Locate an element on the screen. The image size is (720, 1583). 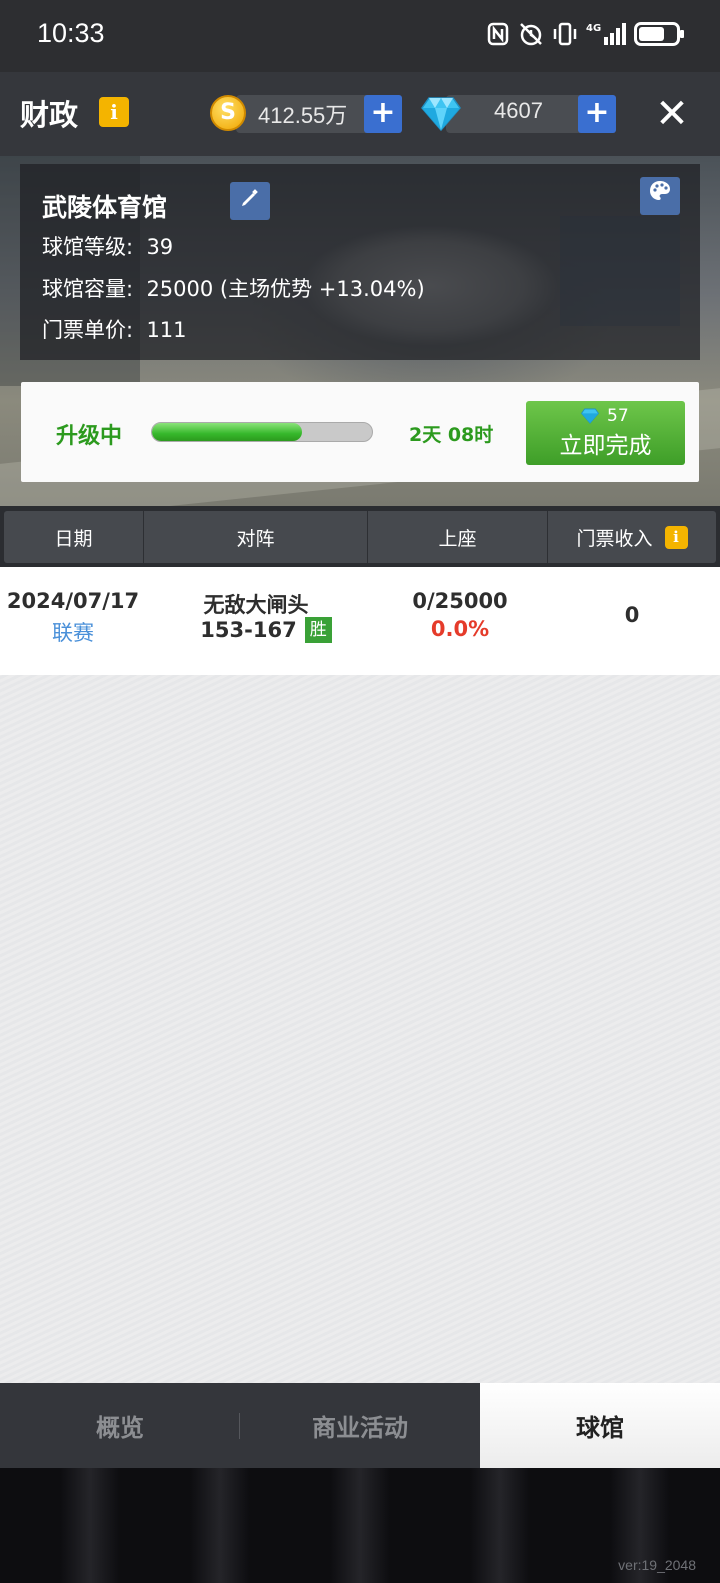
attendance-value: 0/25000 is located at coordinates (460, 601).